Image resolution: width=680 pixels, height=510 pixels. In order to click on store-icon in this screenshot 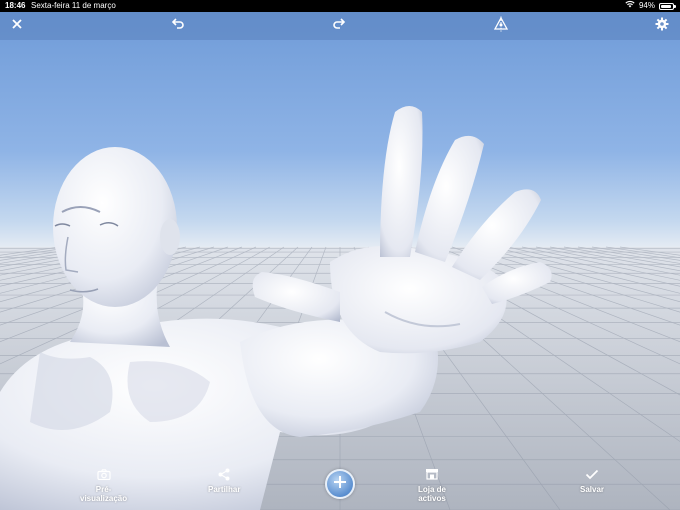, I will do `click(432, 474)`.